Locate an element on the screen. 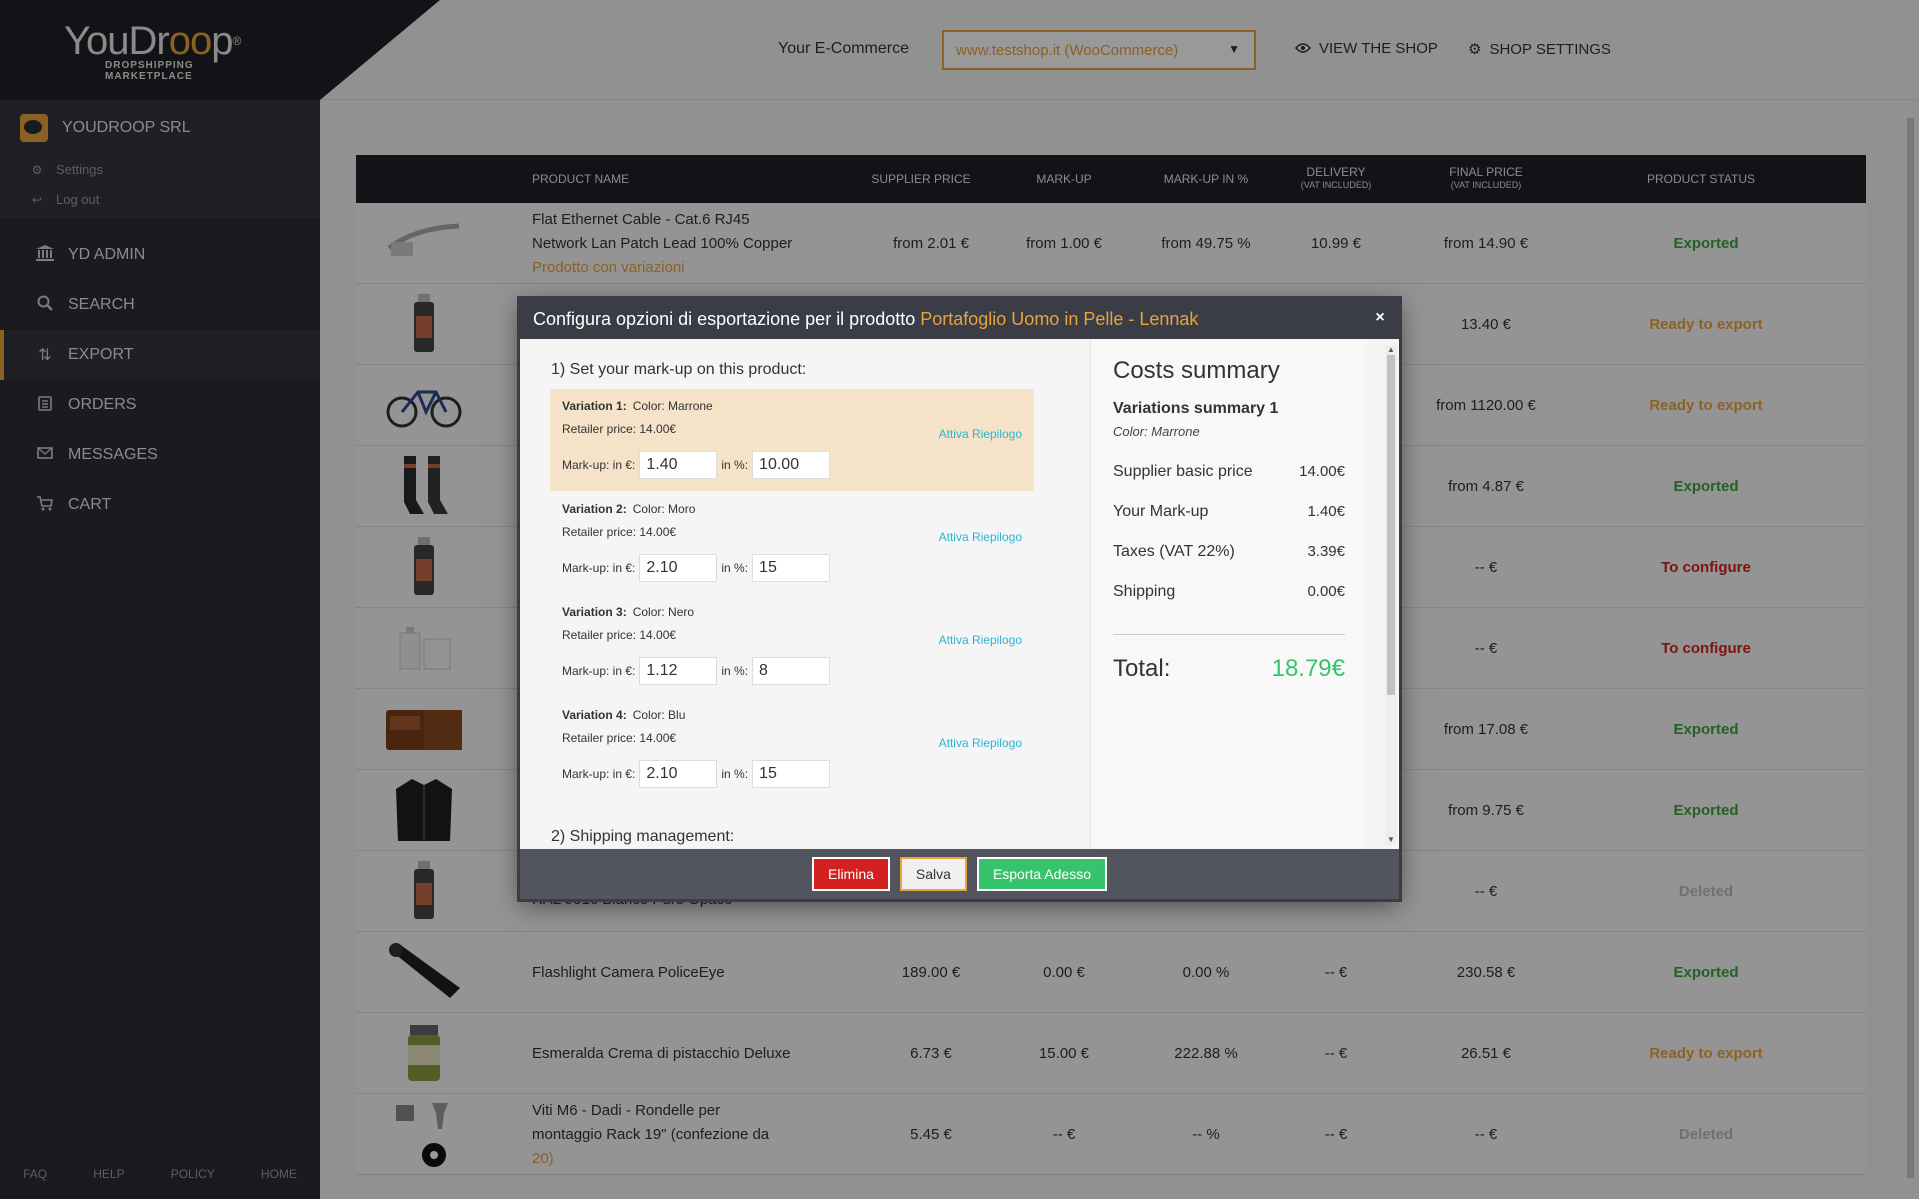 This screenshot has width=1919, height=1199. variation-title: Variation 4: Color: Blu is located at coordinates (624, 715).